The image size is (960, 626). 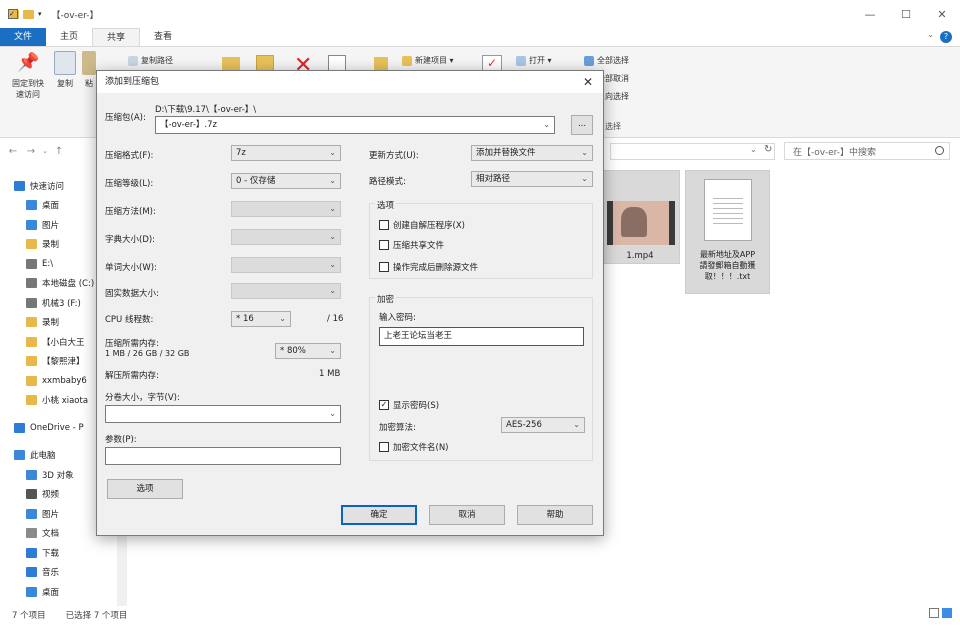 What do you see at coordinates (69, 37) in the screenshot?
I see `tab-home: 主页` at bounding box center [69, 37].